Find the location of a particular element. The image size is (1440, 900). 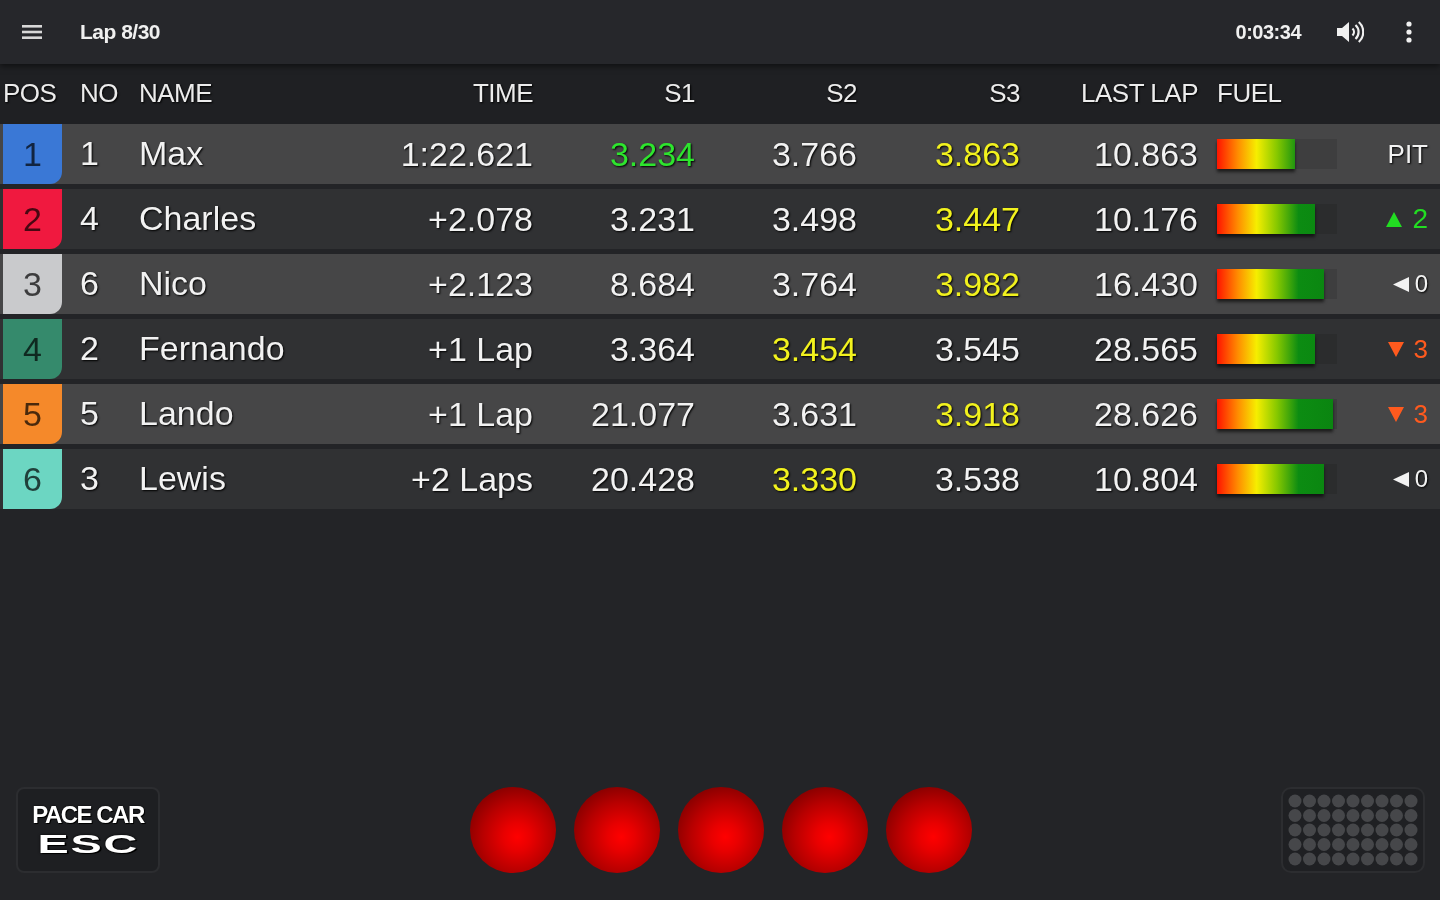

sector-time: 3.766 is located at coordinates (814, 154).